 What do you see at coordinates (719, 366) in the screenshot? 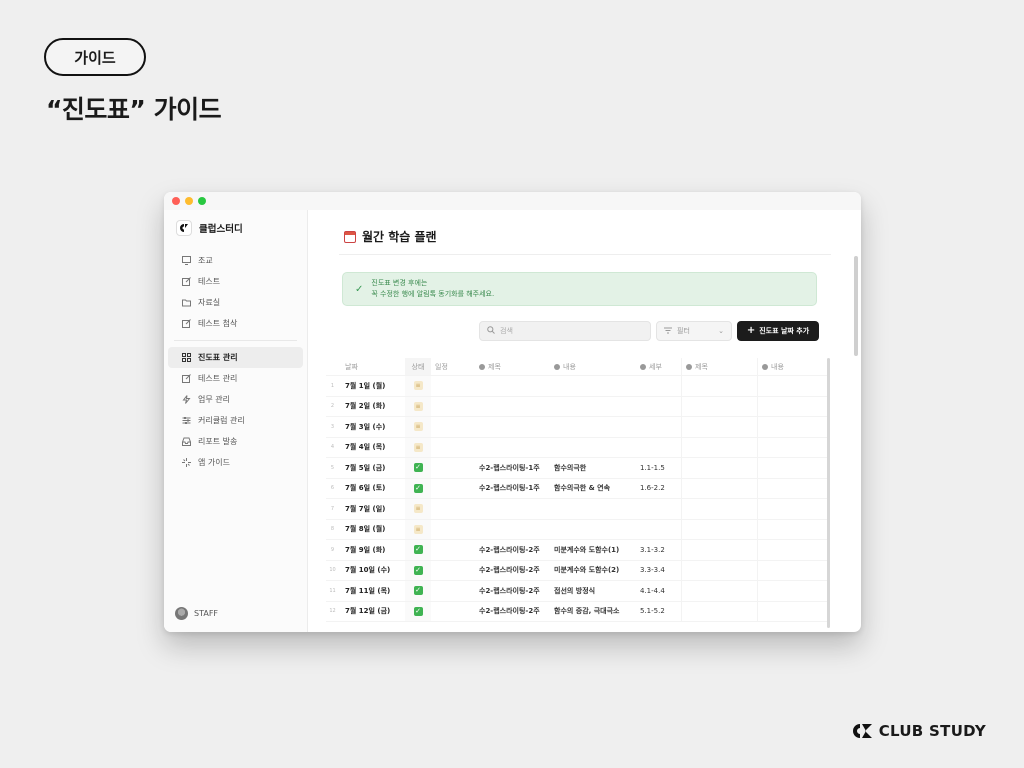
I see `column-header-title-2: 제목` at bounding box center [719, 366].